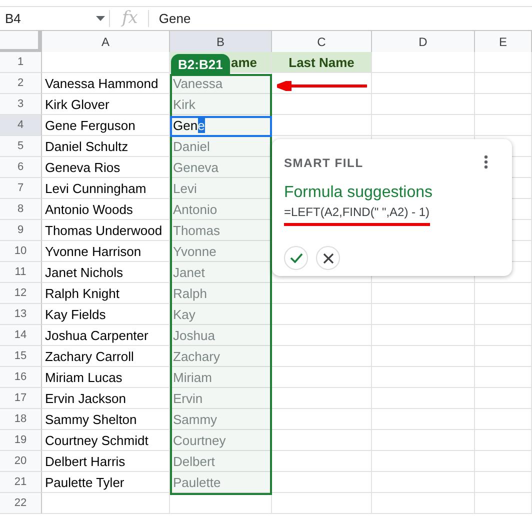 This screenshot has height=516, width=532. I want to click on caret-icon, so click(100, 18).